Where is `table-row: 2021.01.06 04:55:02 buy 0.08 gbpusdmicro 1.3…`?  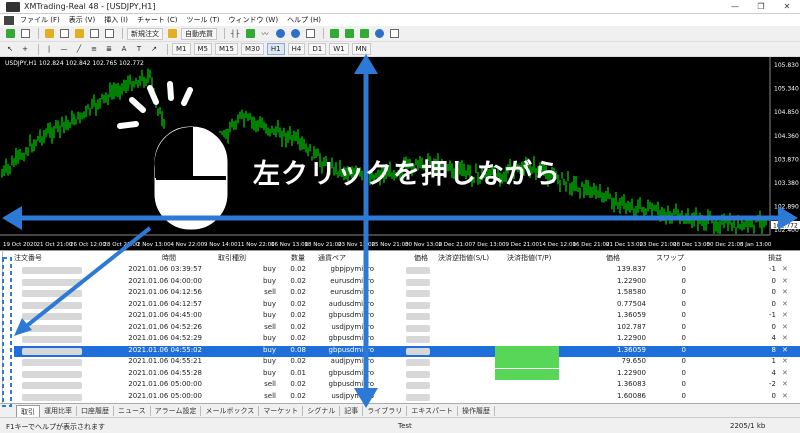
table-row: 2021.01.06 04:55:02 buy 0.08 gbpusdmicro 1.3… is located at coordinates (407, 351).